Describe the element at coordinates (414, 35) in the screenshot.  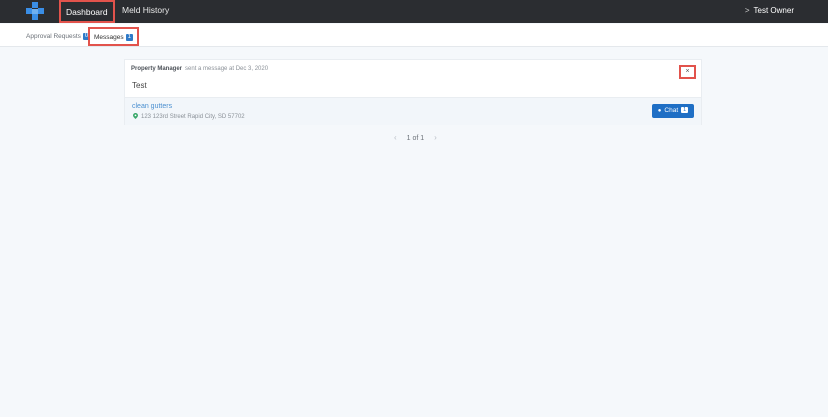
I see `sub-navbar: Approval Requests 0 Messages 1` at that location.